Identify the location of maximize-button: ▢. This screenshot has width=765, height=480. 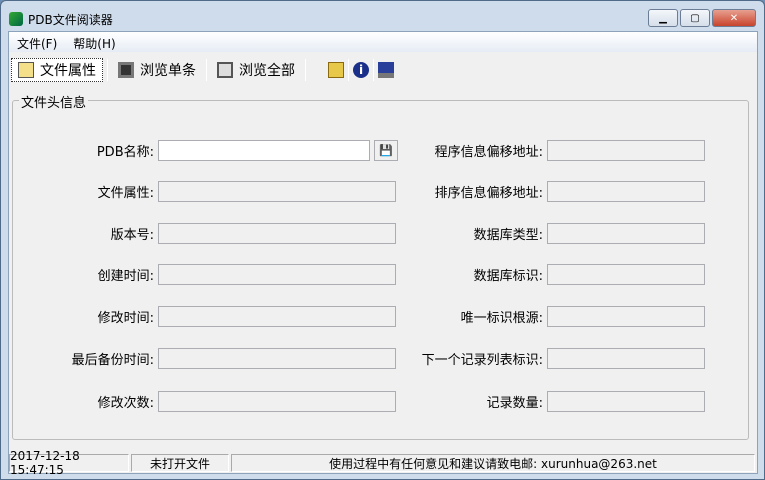
(695, 18).